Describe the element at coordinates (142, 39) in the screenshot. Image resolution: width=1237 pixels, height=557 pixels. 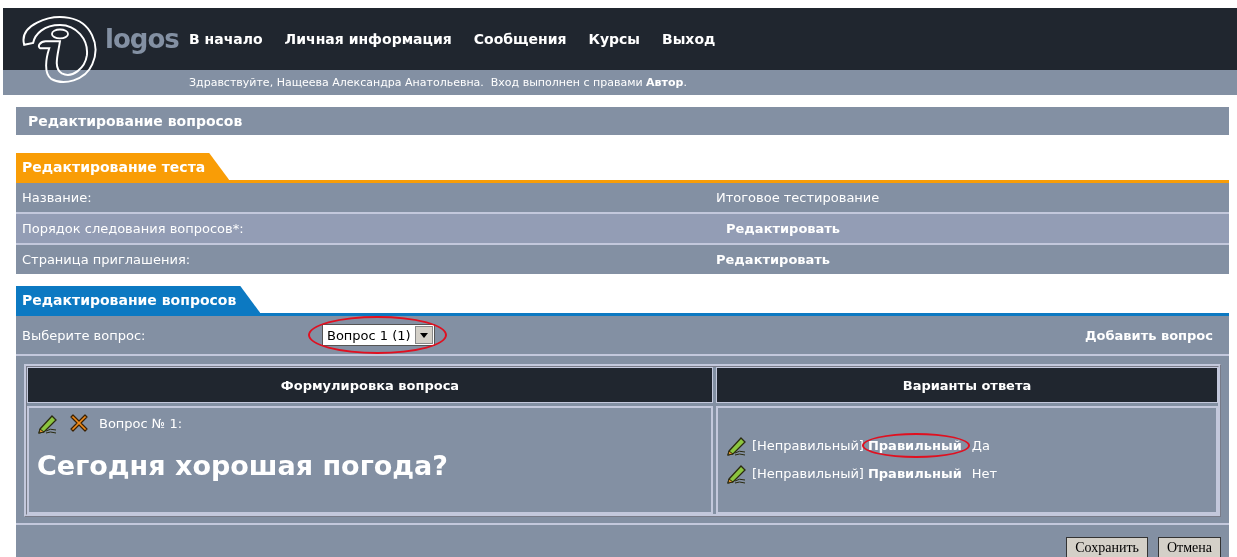
I see `logo-text: logos` at that location.